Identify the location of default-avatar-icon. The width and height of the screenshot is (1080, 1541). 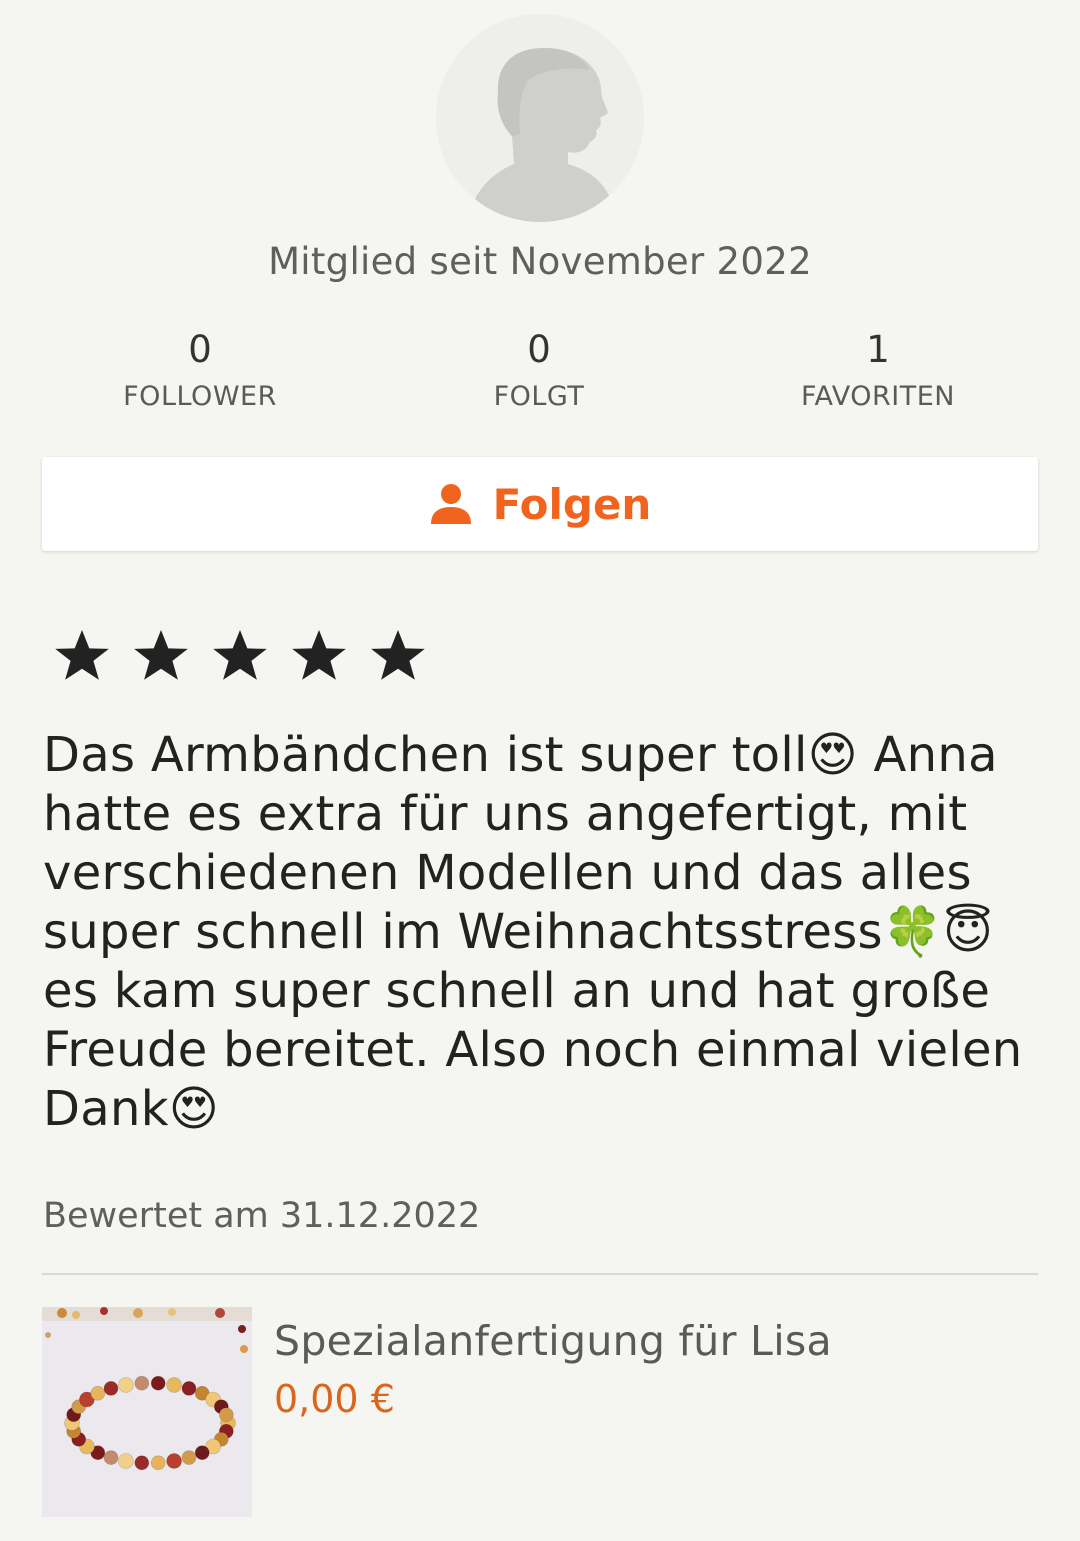
(540, 118).